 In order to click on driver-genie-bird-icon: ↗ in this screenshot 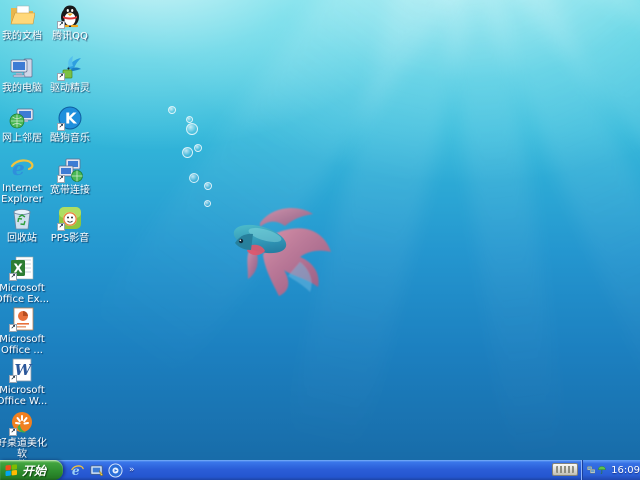, I will do `click(70, 68)`.